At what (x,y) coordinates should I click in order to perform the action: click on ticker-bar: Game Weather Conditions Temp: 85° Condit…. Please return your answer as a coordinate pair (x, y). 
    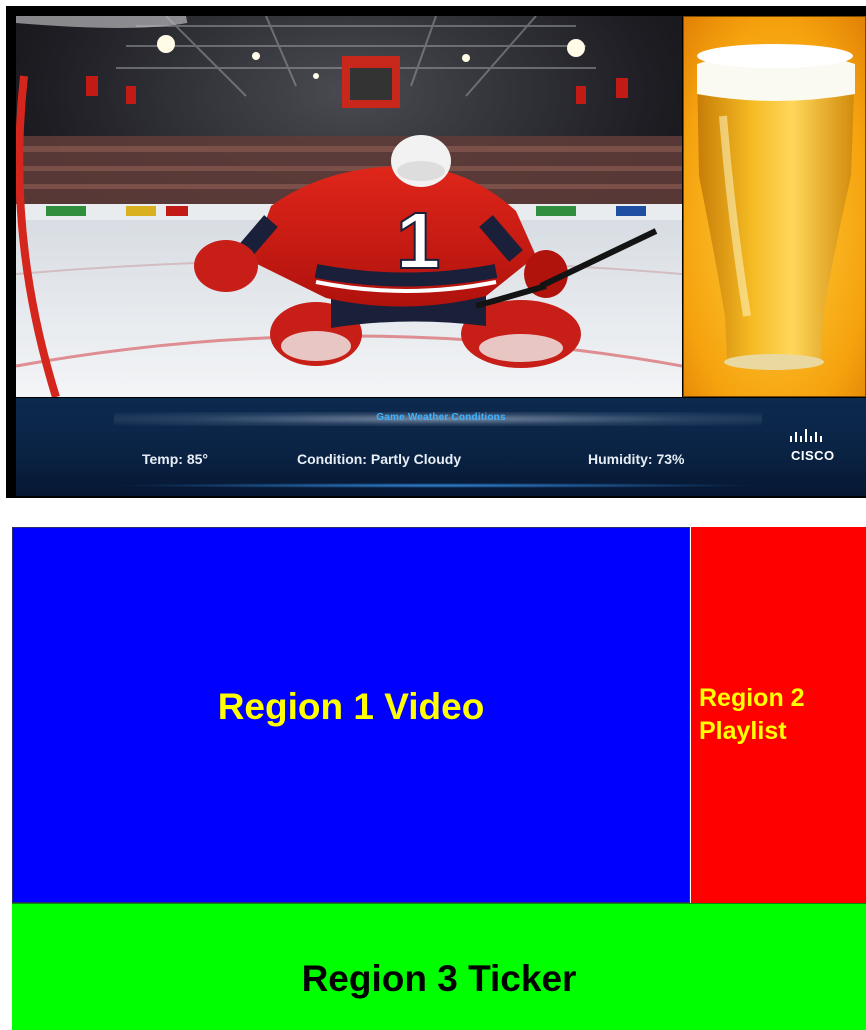
    Looking at the image, I should click on (441, 447).